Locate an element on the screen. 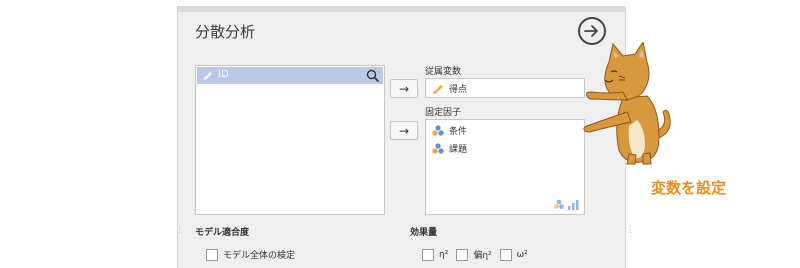  eta-squared-label: η² is located at coordinates (444, 254).